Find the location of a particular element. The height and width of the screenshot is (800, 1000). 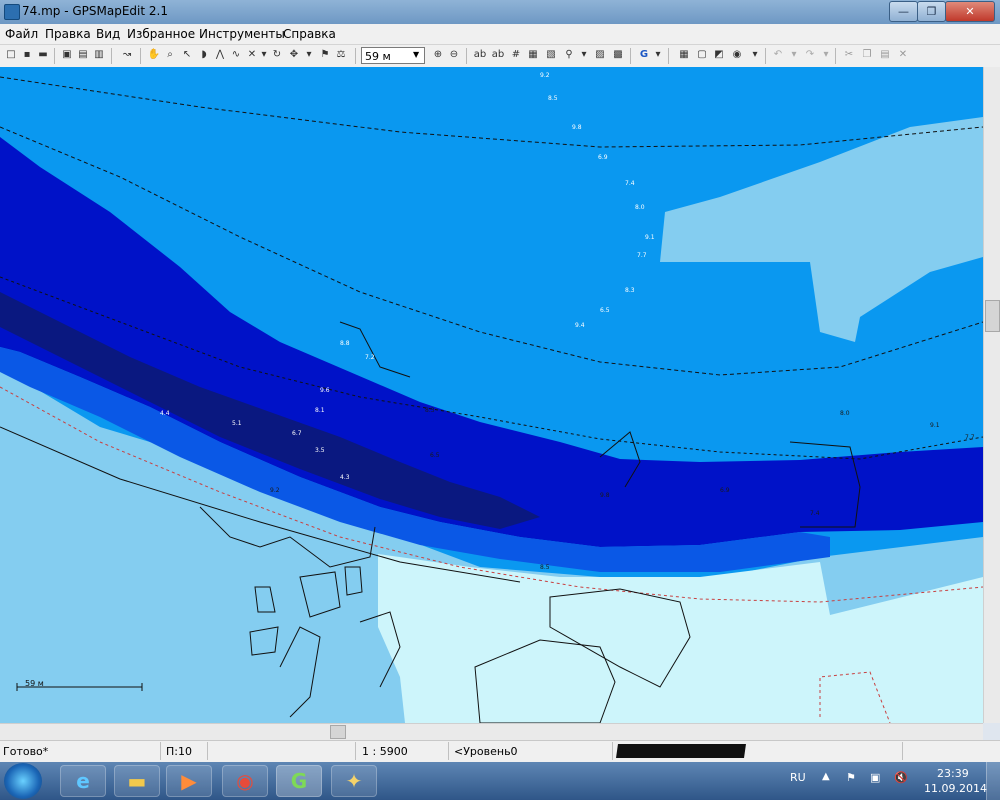

depth-sounding-label: 3.5 is located at coordinates (320, 450).